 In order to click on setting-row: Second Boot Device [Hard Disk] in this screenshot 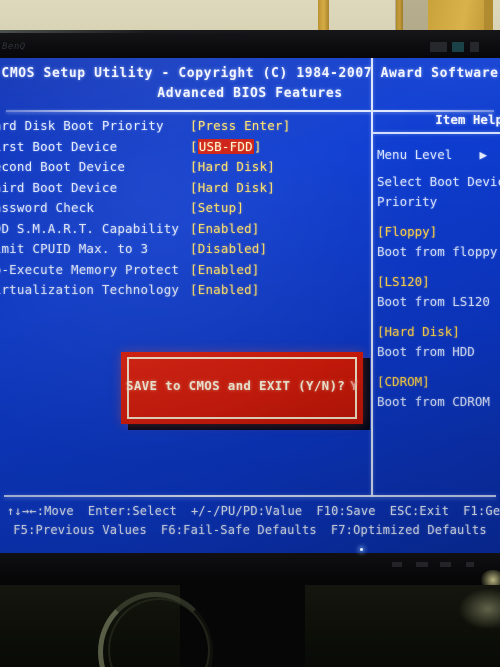, I will do `click(184, 170)`.